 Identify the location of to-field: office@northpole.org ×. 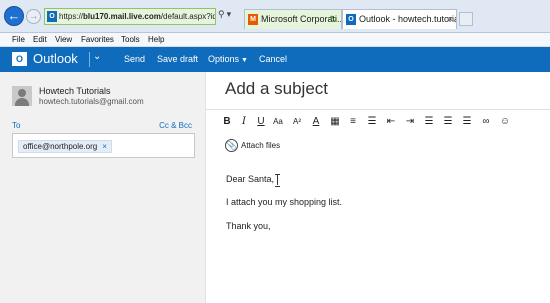
(103, 145).